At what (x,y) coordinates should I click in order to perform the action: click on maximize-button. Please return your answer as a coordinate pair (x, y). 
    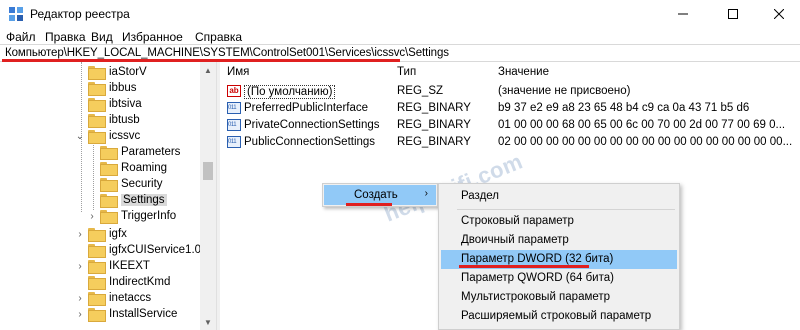
    Looking at the image, I should click on (733, 14).